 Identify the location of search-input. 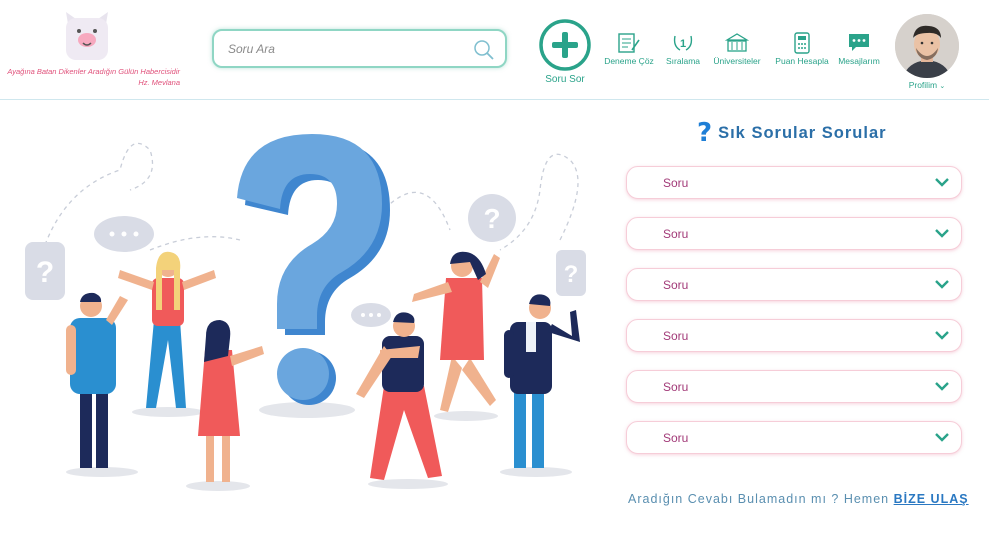
(348, 49).